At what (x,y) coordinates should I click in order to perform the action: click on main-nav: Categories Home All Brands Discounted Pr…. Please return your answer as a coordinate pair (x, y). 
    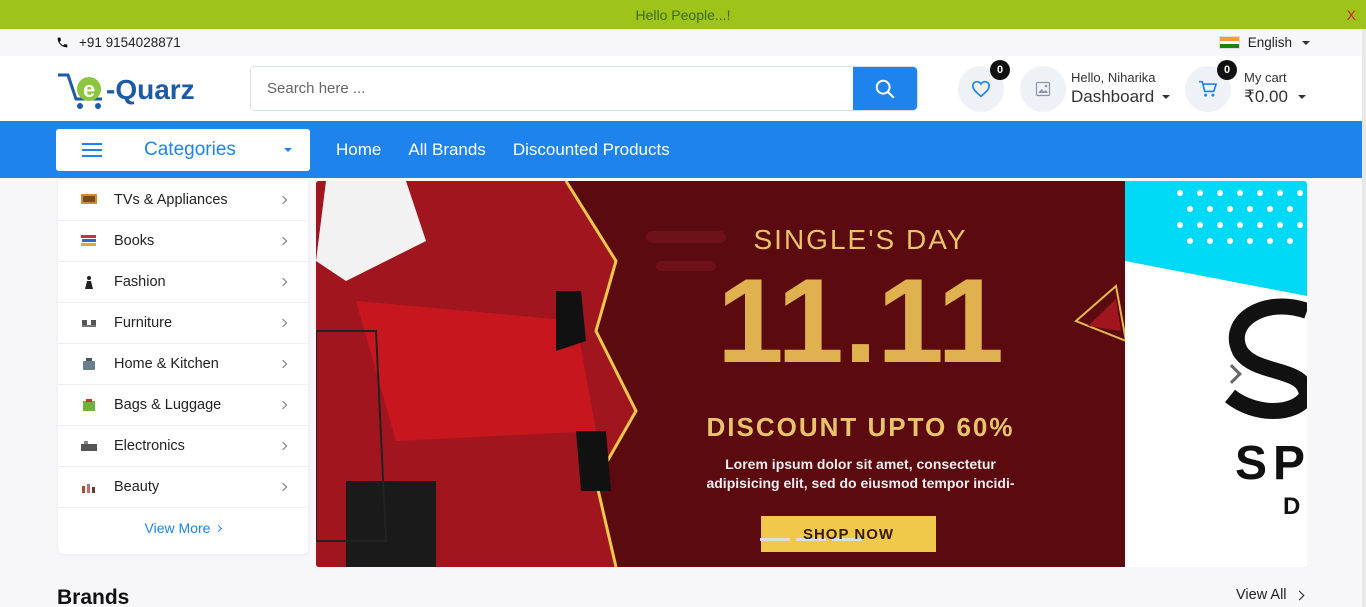
    Looking at the image, I should click on (683, 149).